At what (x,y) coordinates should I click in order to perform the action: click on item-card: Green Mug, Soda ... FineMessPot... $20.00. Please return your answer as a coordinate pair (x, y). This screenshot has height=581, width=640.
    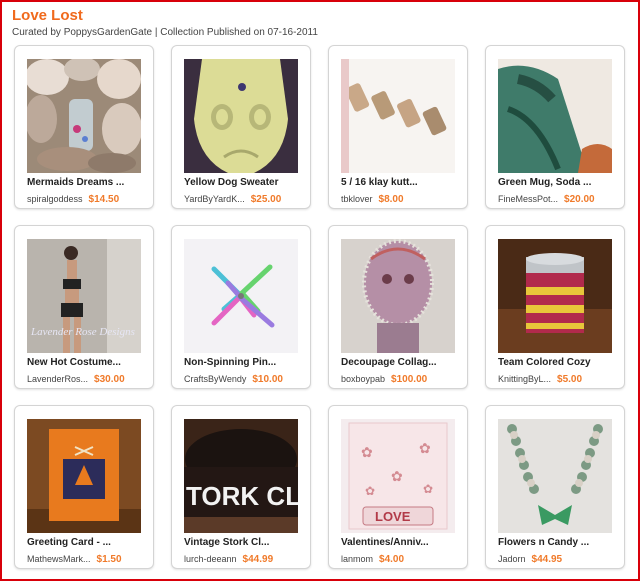
    Looking at the image, I should click on (555, 127).